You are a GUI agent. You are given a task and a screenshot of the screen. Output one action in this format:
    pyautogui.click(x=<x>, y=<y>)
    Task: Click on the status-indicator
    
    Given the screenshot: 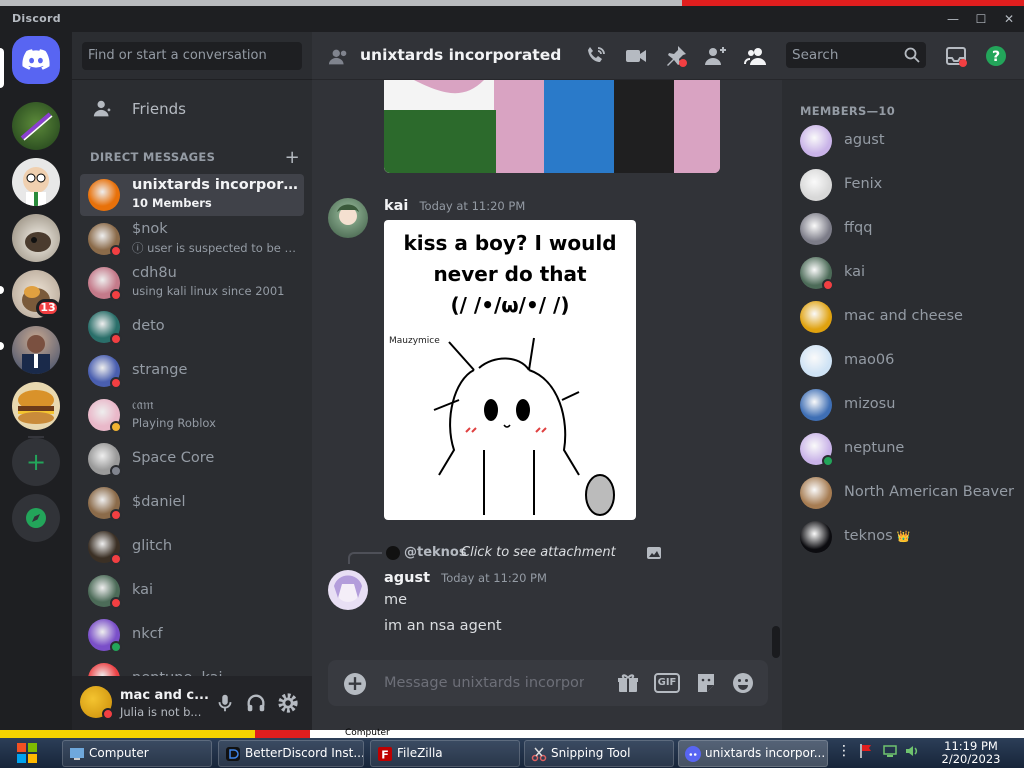 What is the action you would take?
    pyautogui.click(x=116, y=339)
    